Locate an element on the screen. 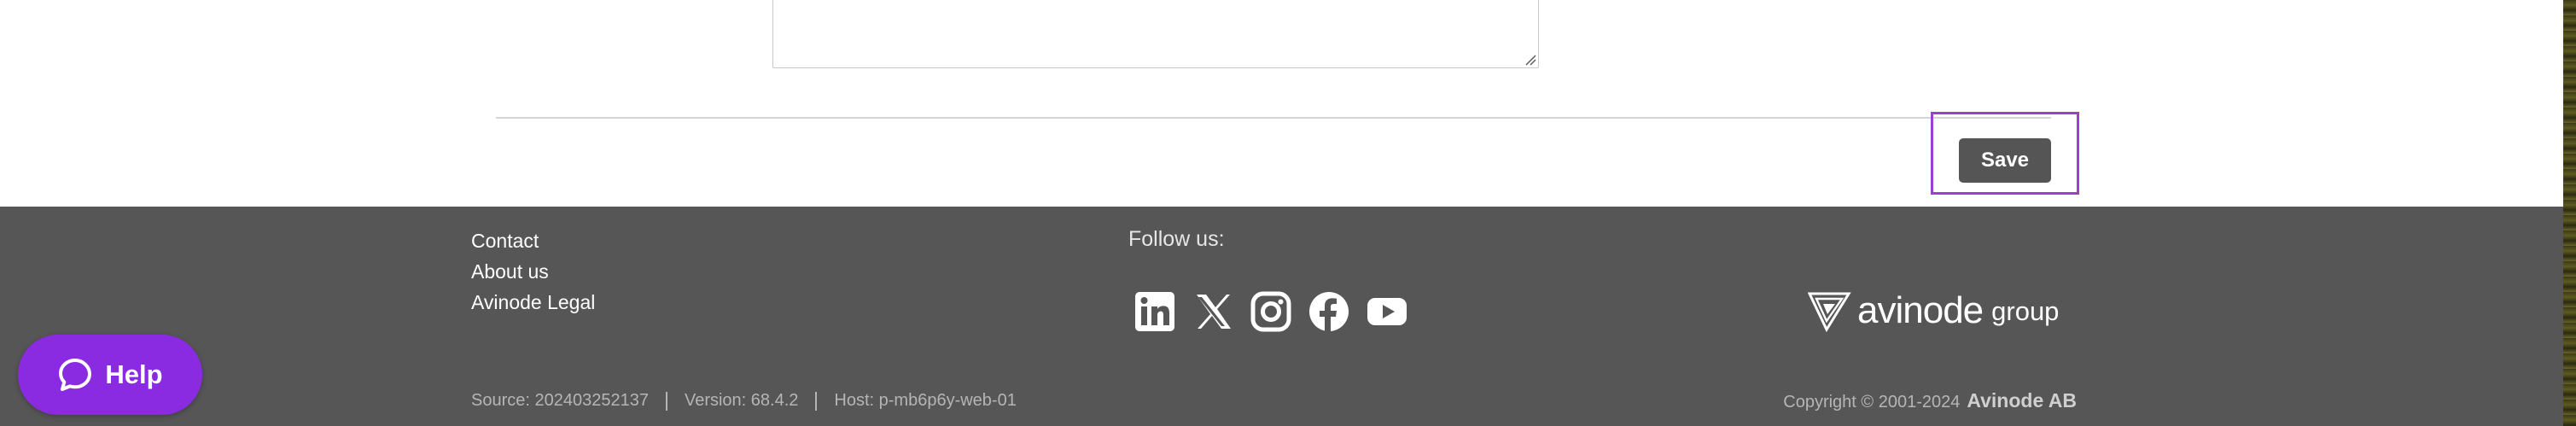 The height and width of the screenshot is (426, 2576). instagram-link is located at coordinates (1271, 311).